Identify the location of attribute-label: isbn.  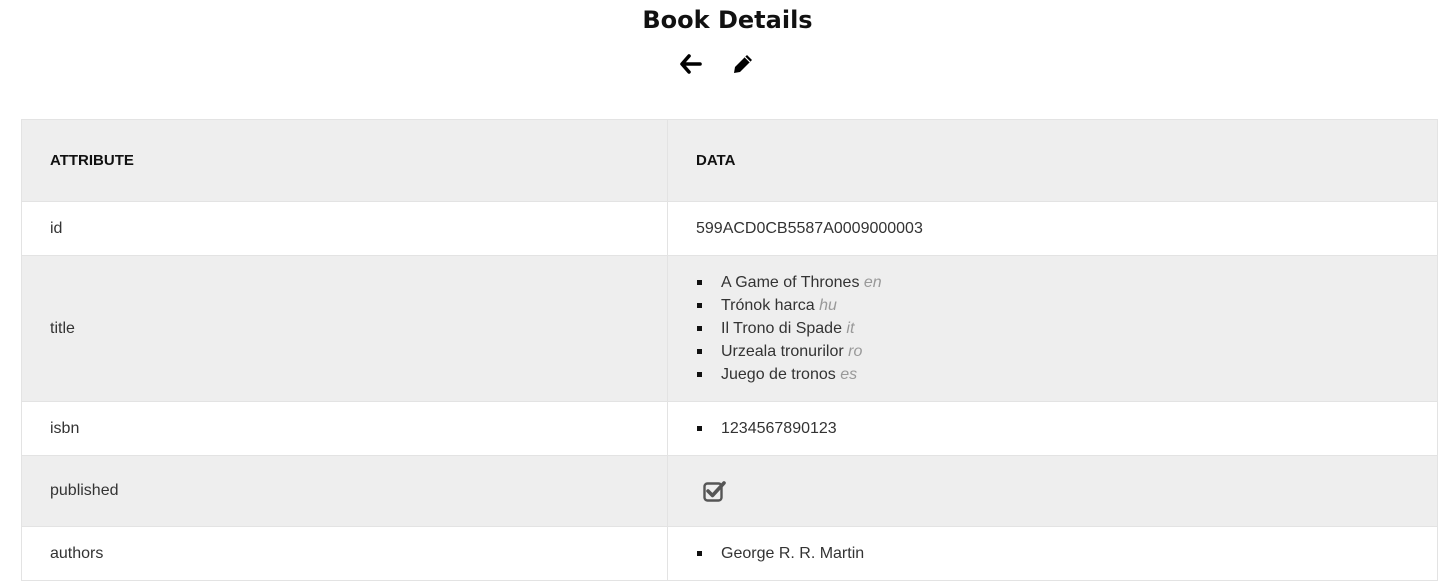
(344, 428).